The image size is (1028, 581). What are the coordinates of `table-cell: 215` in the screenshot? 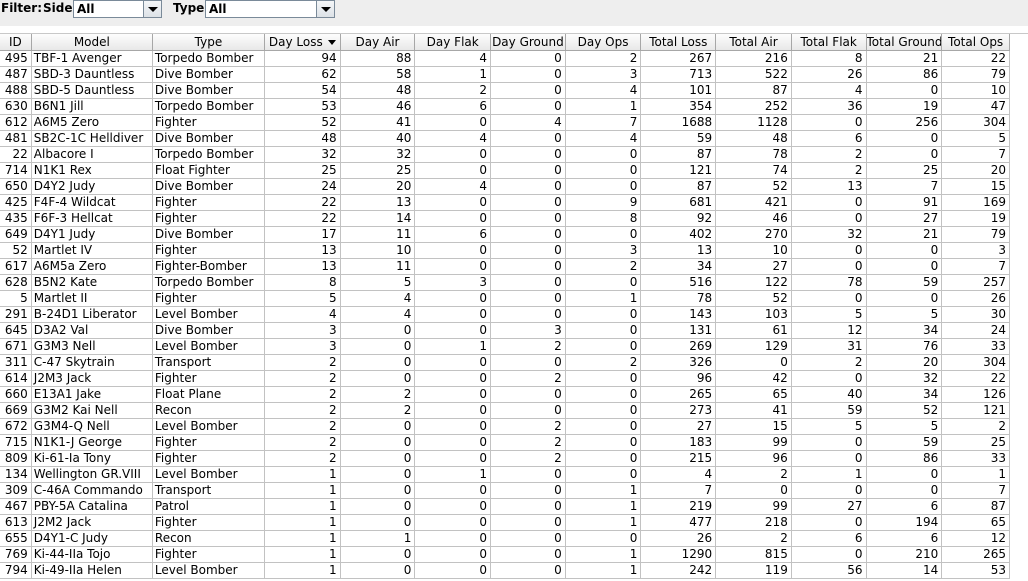 It's located at (678, 458).